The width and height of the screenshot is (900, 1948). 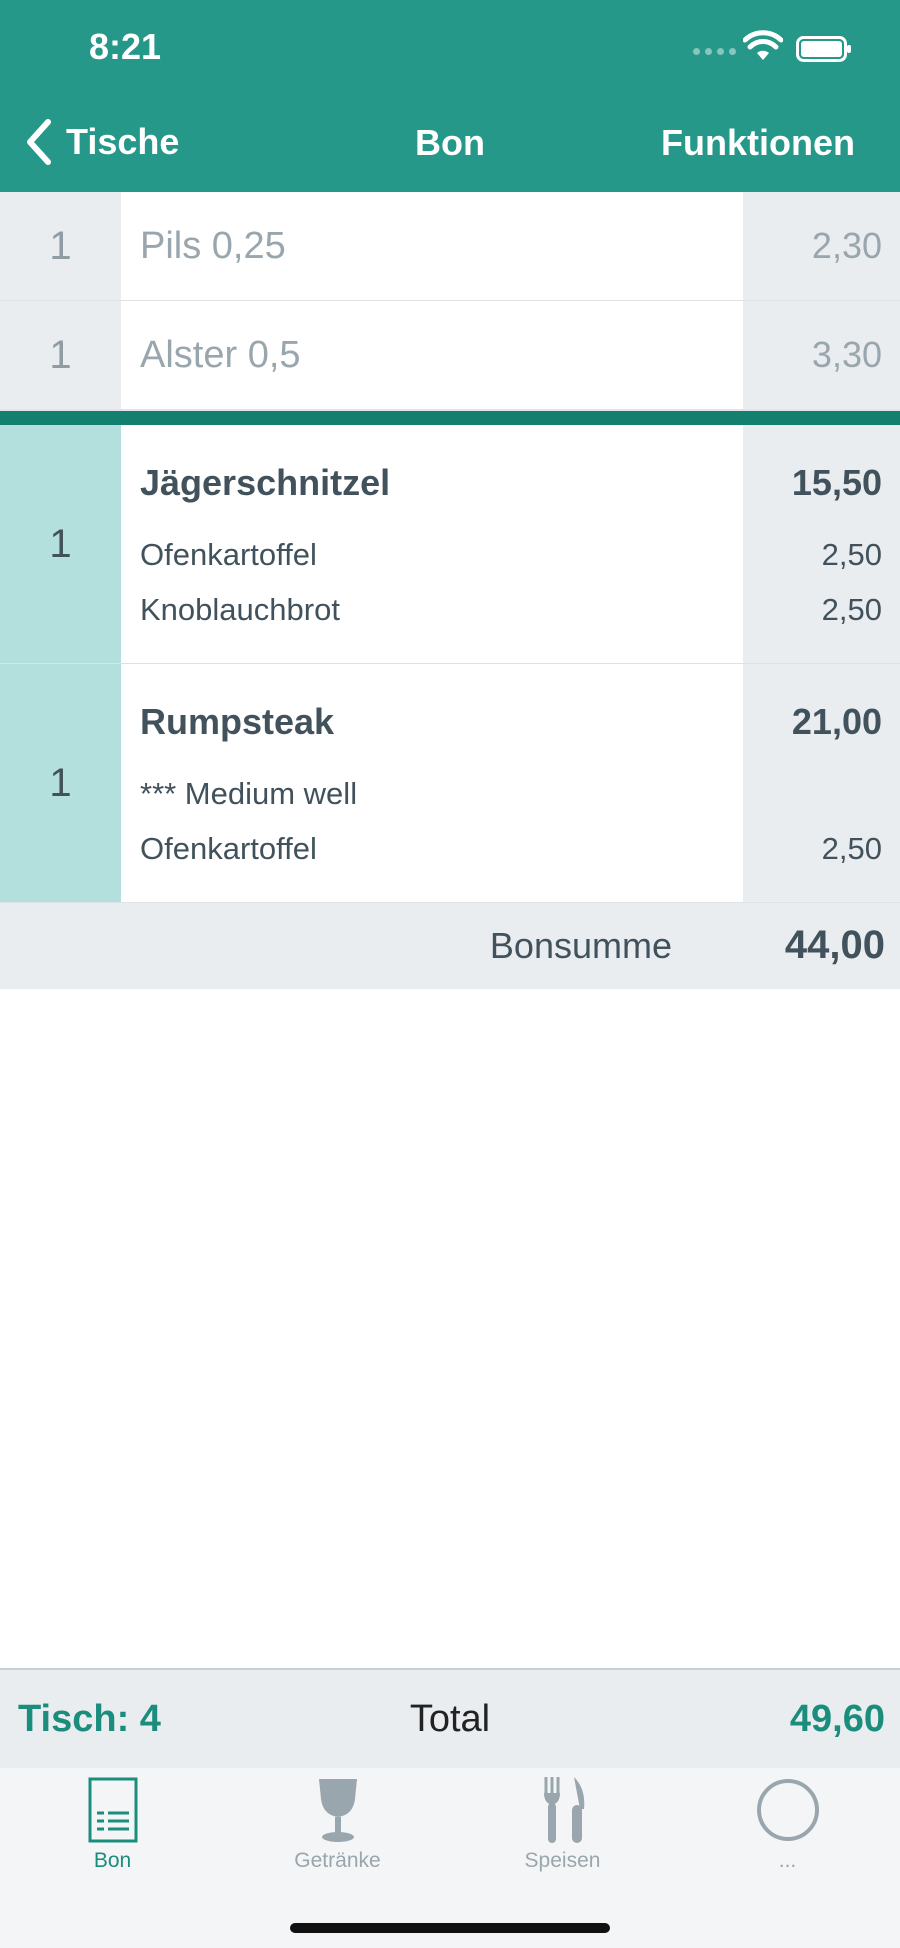 What do you see at coordinates (450, 142) in the screenshot?
I see `page-title: Bon` at bounding box center [450, 142].